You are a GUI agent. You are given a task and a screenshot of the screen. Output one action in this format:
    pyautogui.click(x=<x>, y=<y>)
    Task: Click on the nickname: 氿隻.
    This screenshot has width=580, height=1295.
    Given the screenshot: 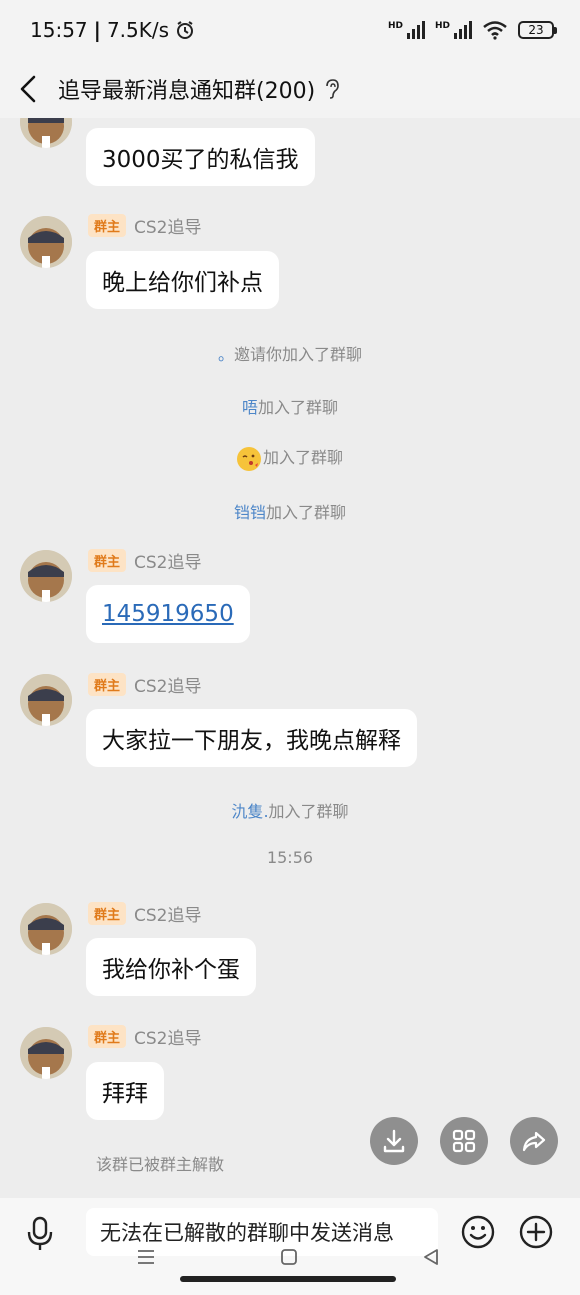 What is the action you would take?
    pyautogui.click(x=249, y=811)
    